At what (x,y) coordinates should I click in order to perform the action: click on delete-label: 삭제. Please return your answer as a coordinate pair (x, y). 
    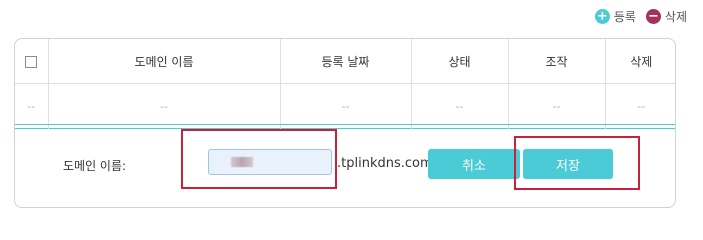
    Looking at the image, I should click on (675, 17).